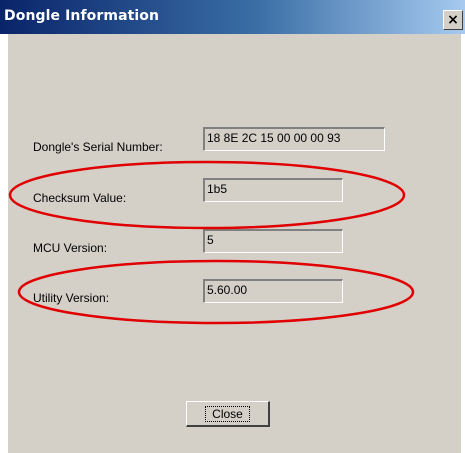  I want to click on window-close-button: ×, so click(453, 20).